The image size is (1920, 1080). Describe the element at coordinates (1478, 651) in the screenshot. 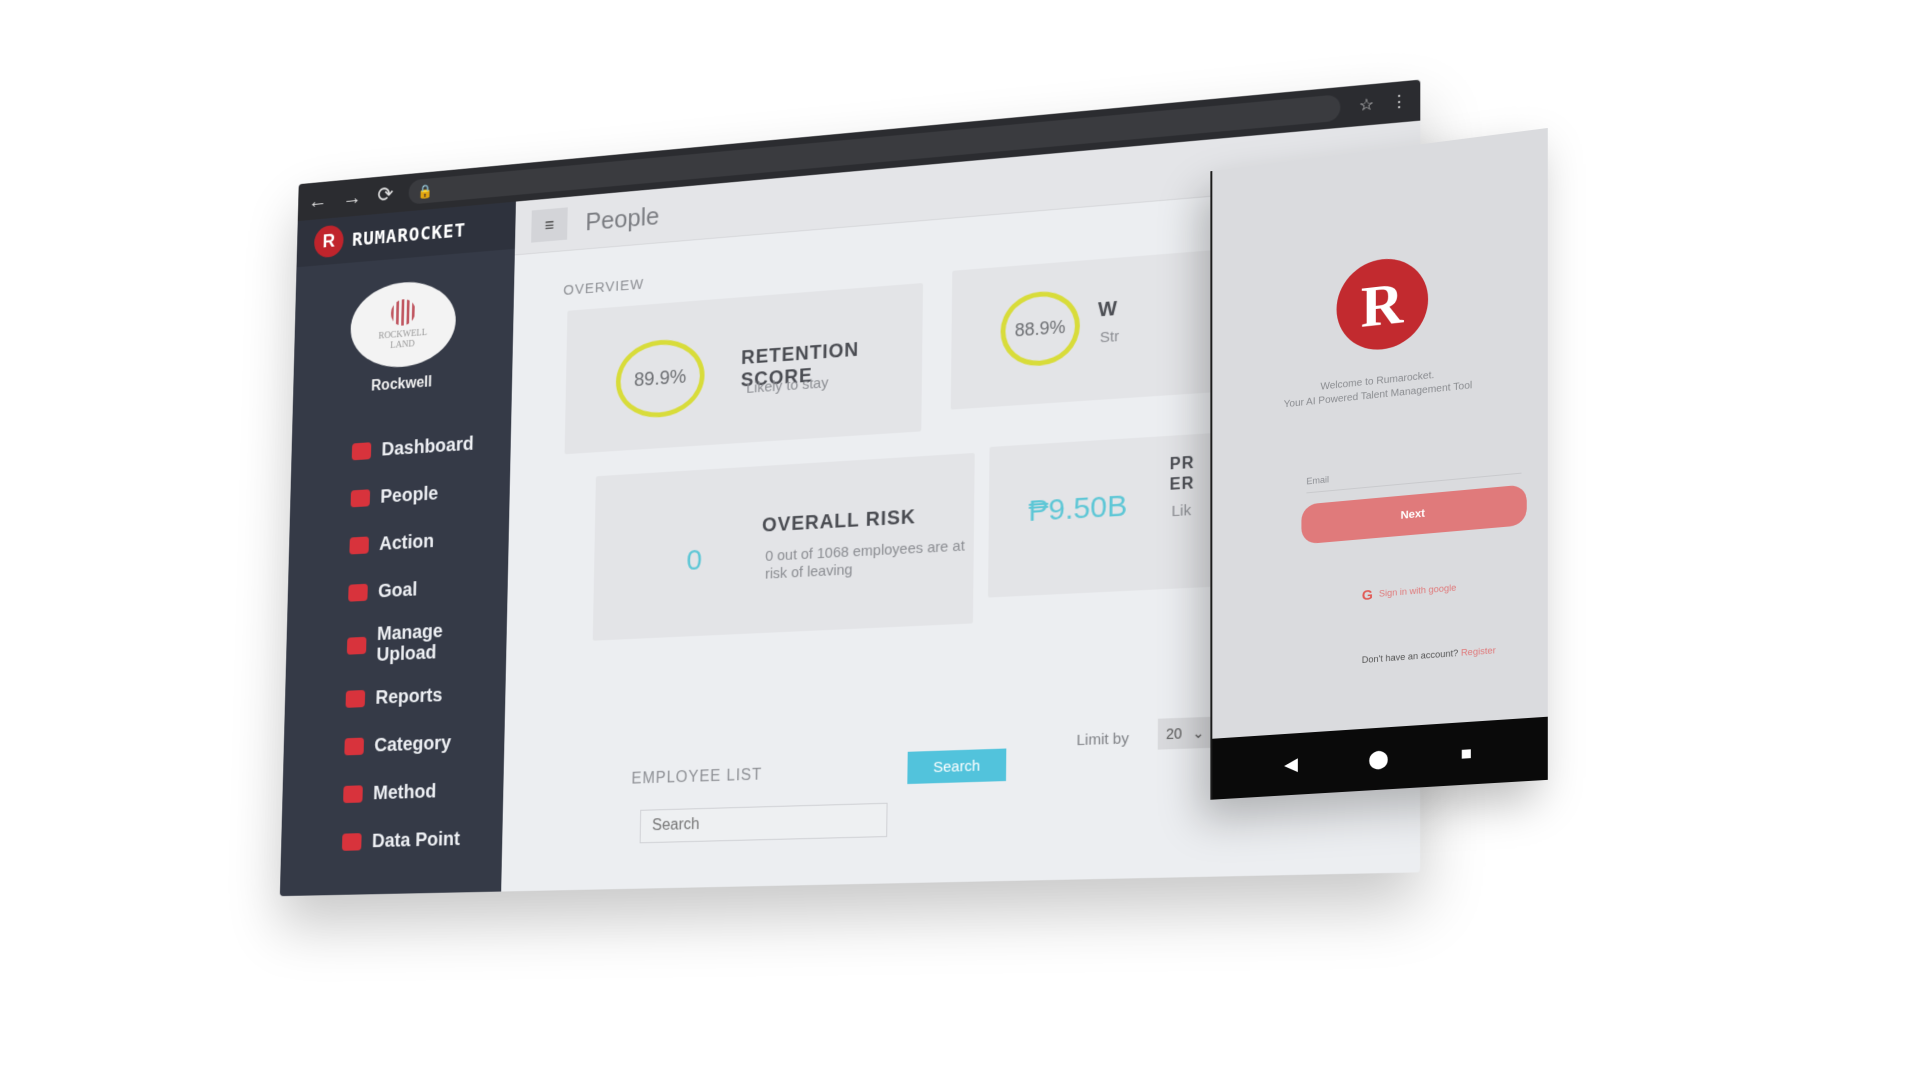

I see `register-link: Register` at that location.